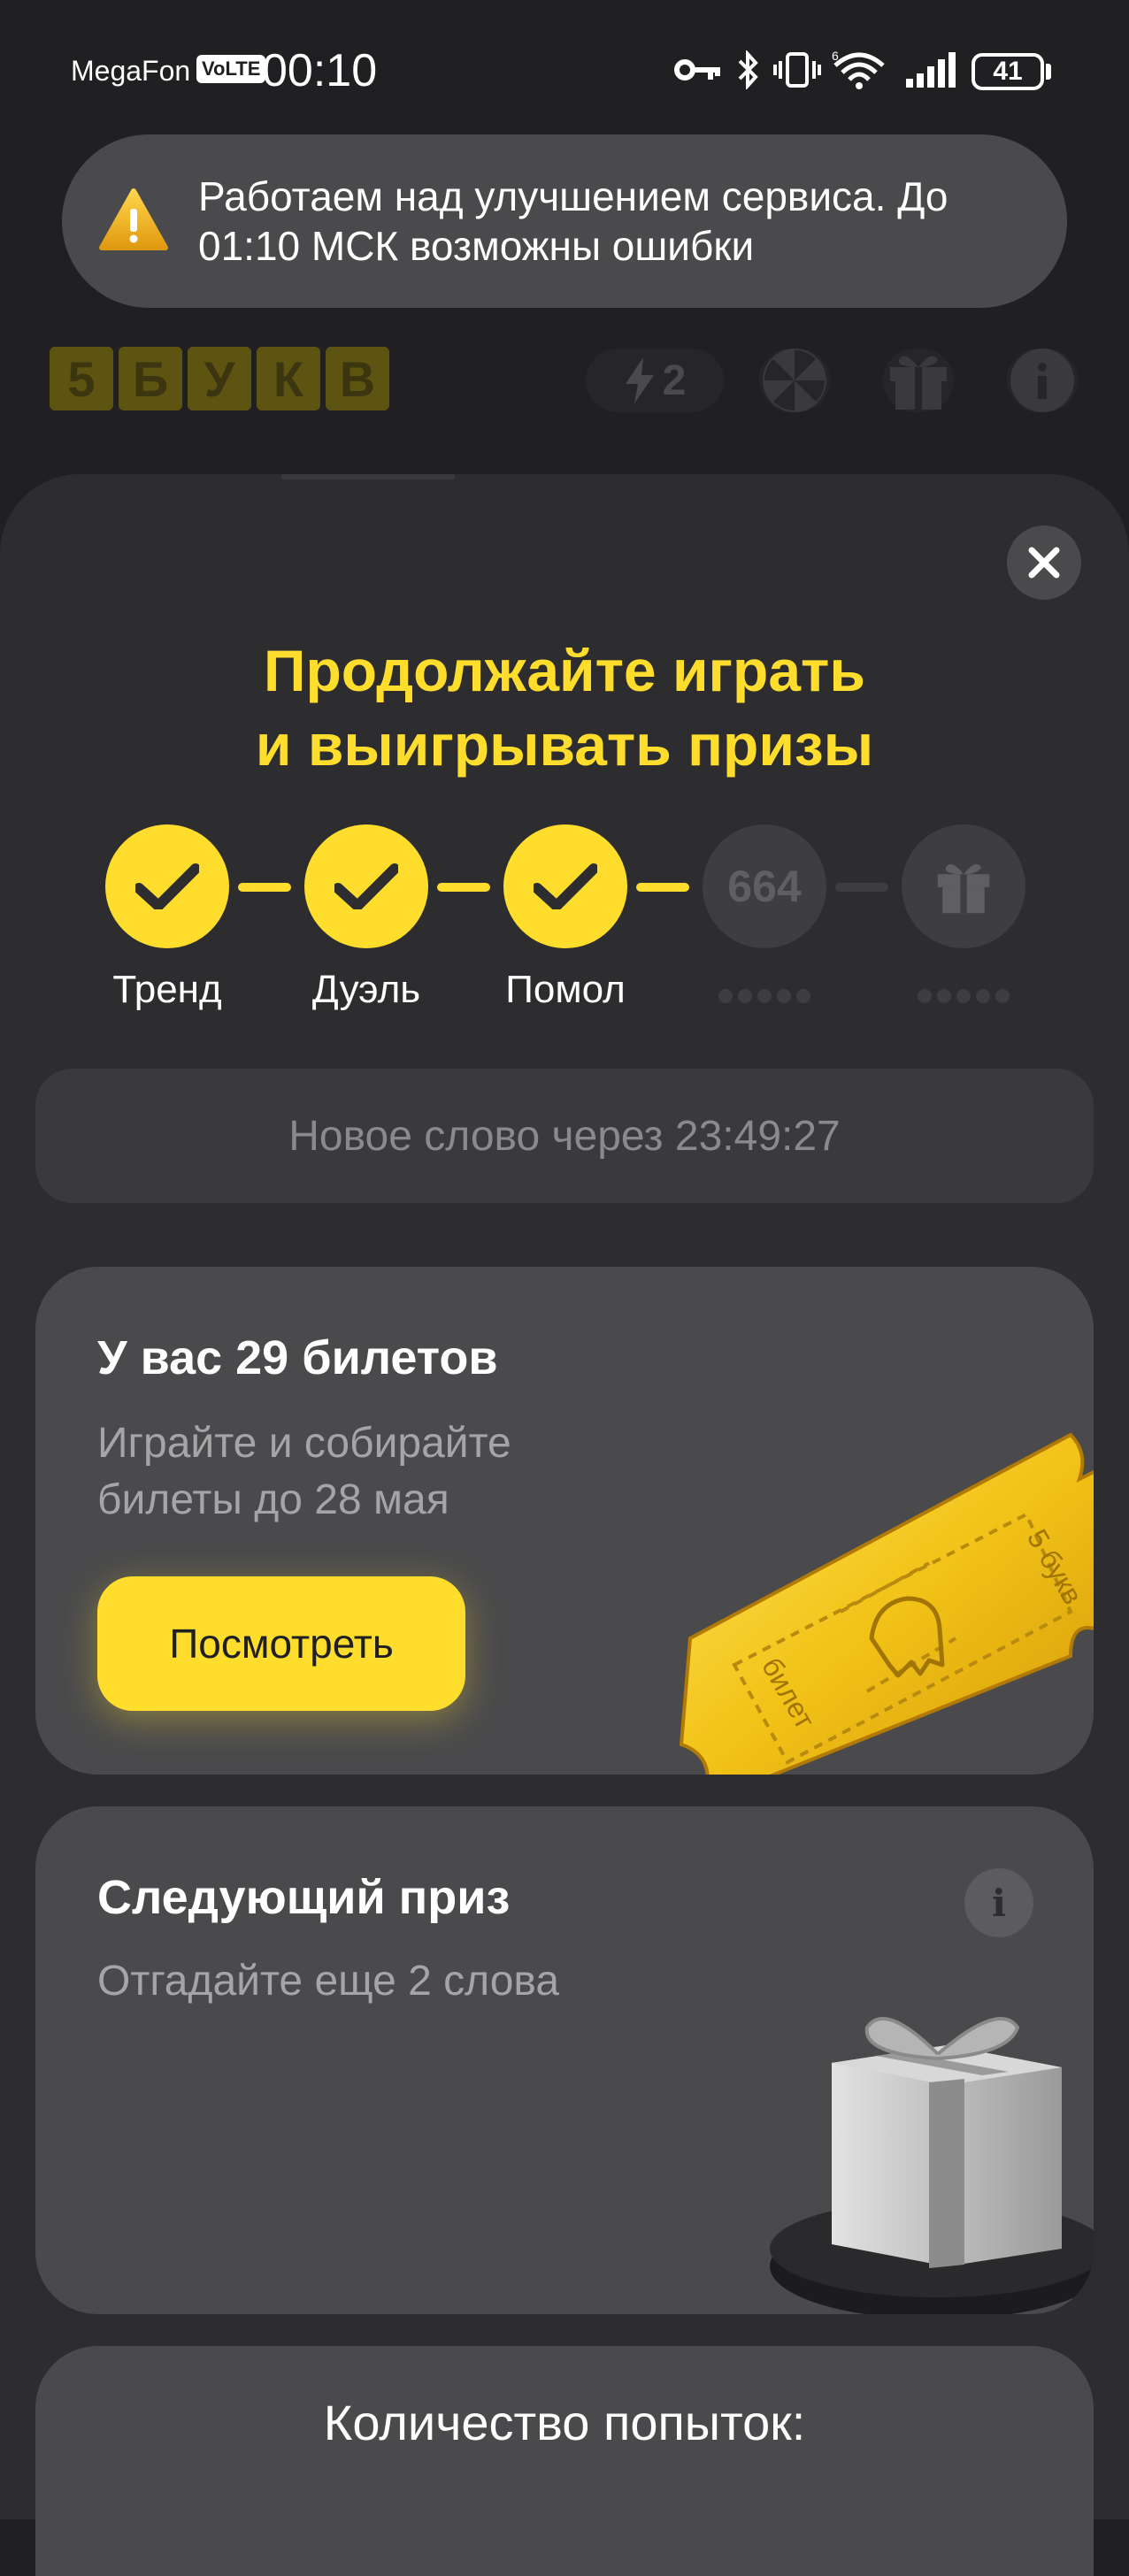 The width and height of the screenshot is (1129, 2576). What do you see at coordinates (81, 378) in the screenshot?
I see `logo-letter: 5` at bounding box center [81, 378].